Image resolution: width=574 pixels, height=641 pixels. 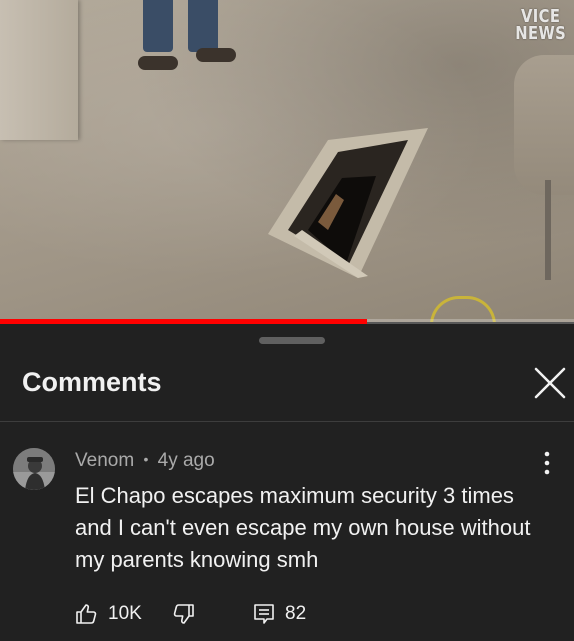 What do you see at coordinates (540, 33) in the screenshot?
I see `watermark-line2: NEWS` at bounding box center [540, 33].